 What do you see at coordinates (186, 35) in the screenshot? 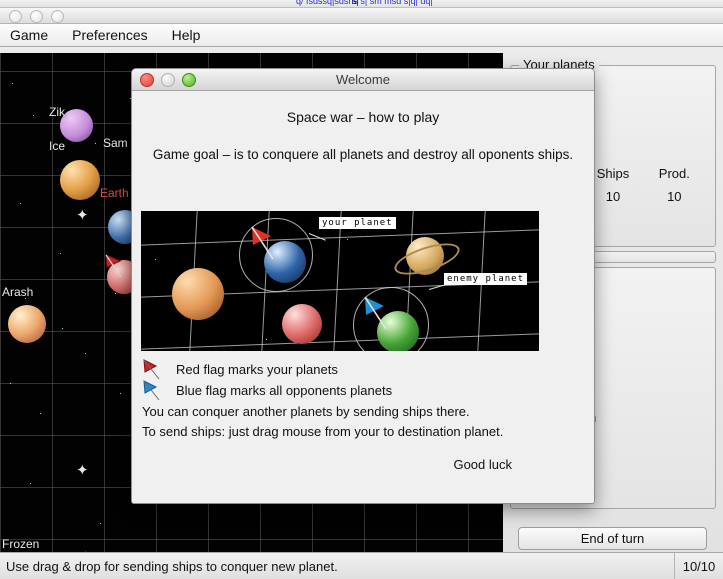
I see `menu-item-help: Help` at bounding box center [186, 35].